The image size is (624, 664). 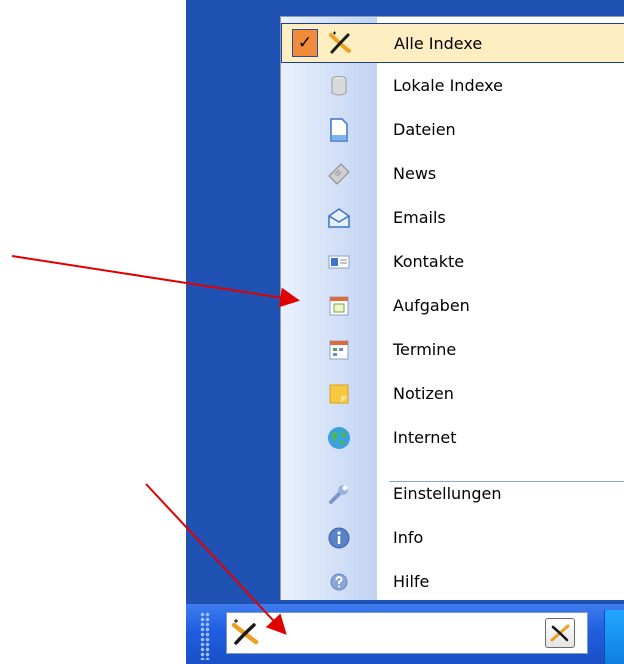 I want to click on globe-icon, so click(x=339, y=438).